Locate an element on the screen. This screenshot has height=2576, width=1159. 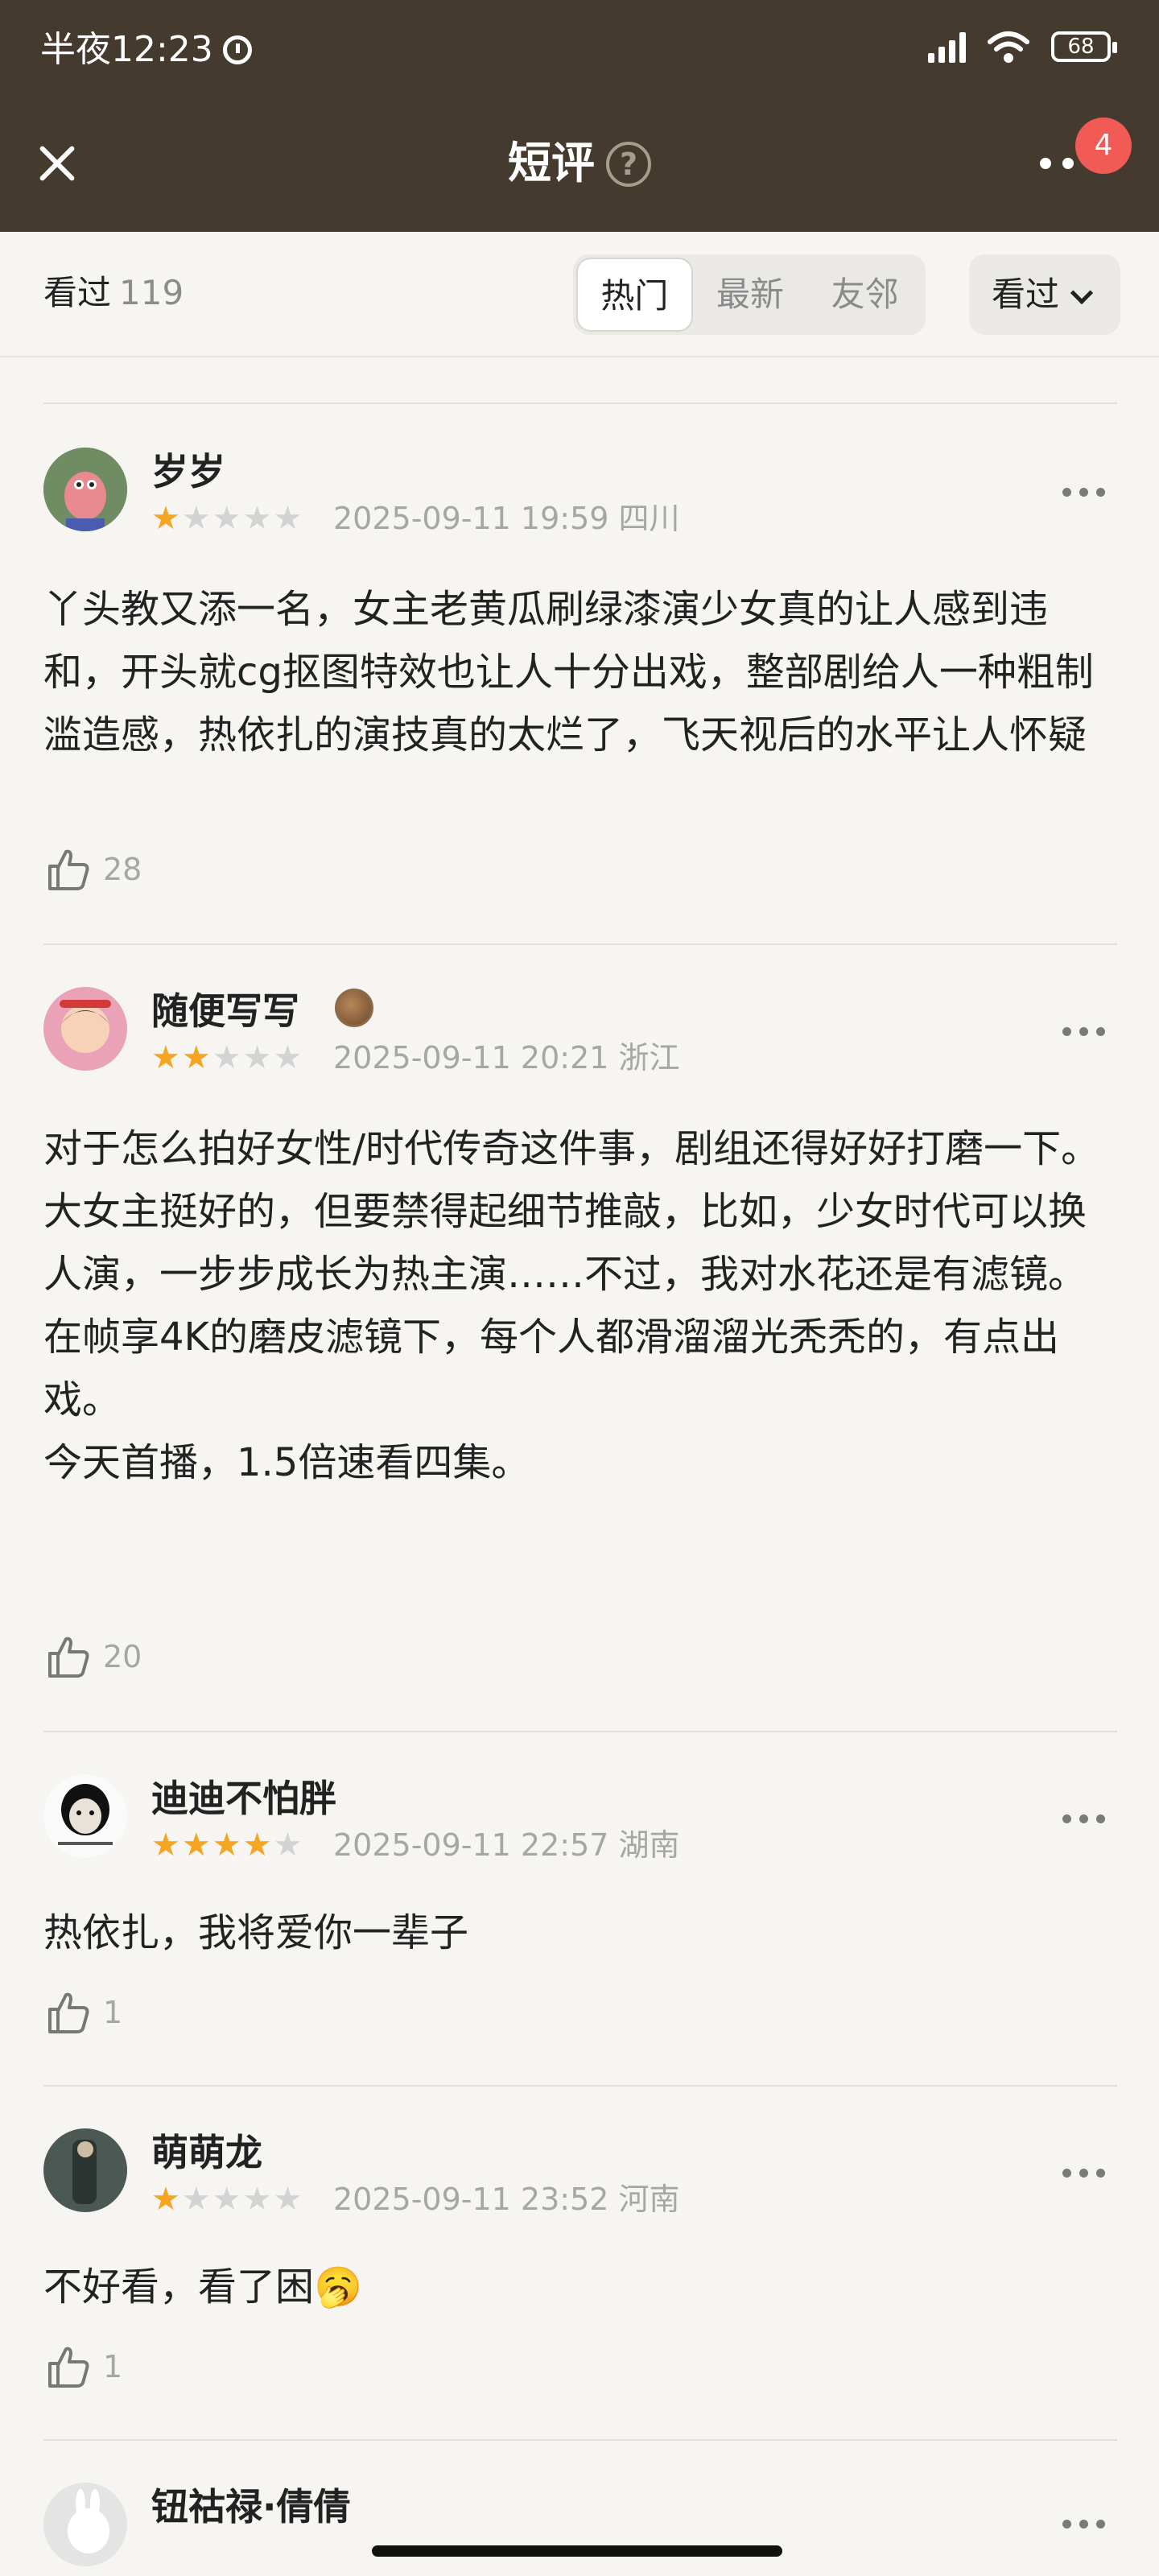
status-time-label: 半夜12:23 is located at coordinates (126, 49).